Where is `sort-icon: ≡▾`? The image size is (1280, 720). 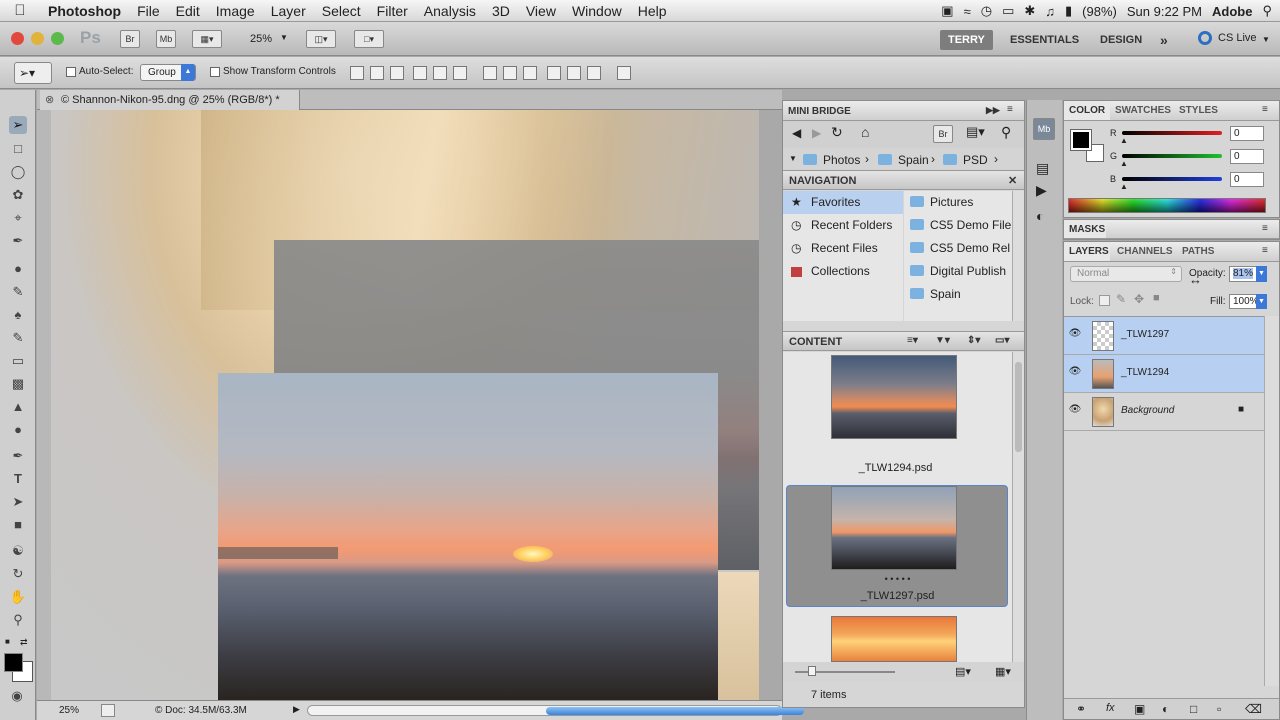 sort-icon: ≡▾ is located at coordinates (912, 340).